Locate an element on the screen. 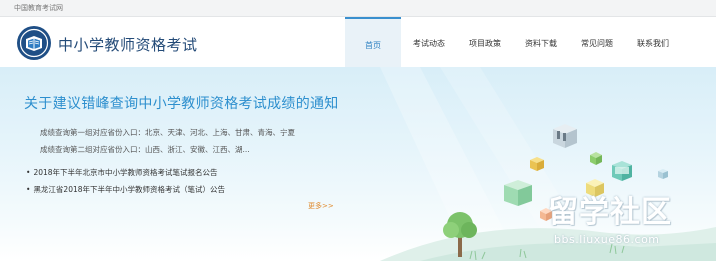 This screenshot has height=261, width=716. site-title: 中小学教师资格考试 is located at coordinates (128, 44).